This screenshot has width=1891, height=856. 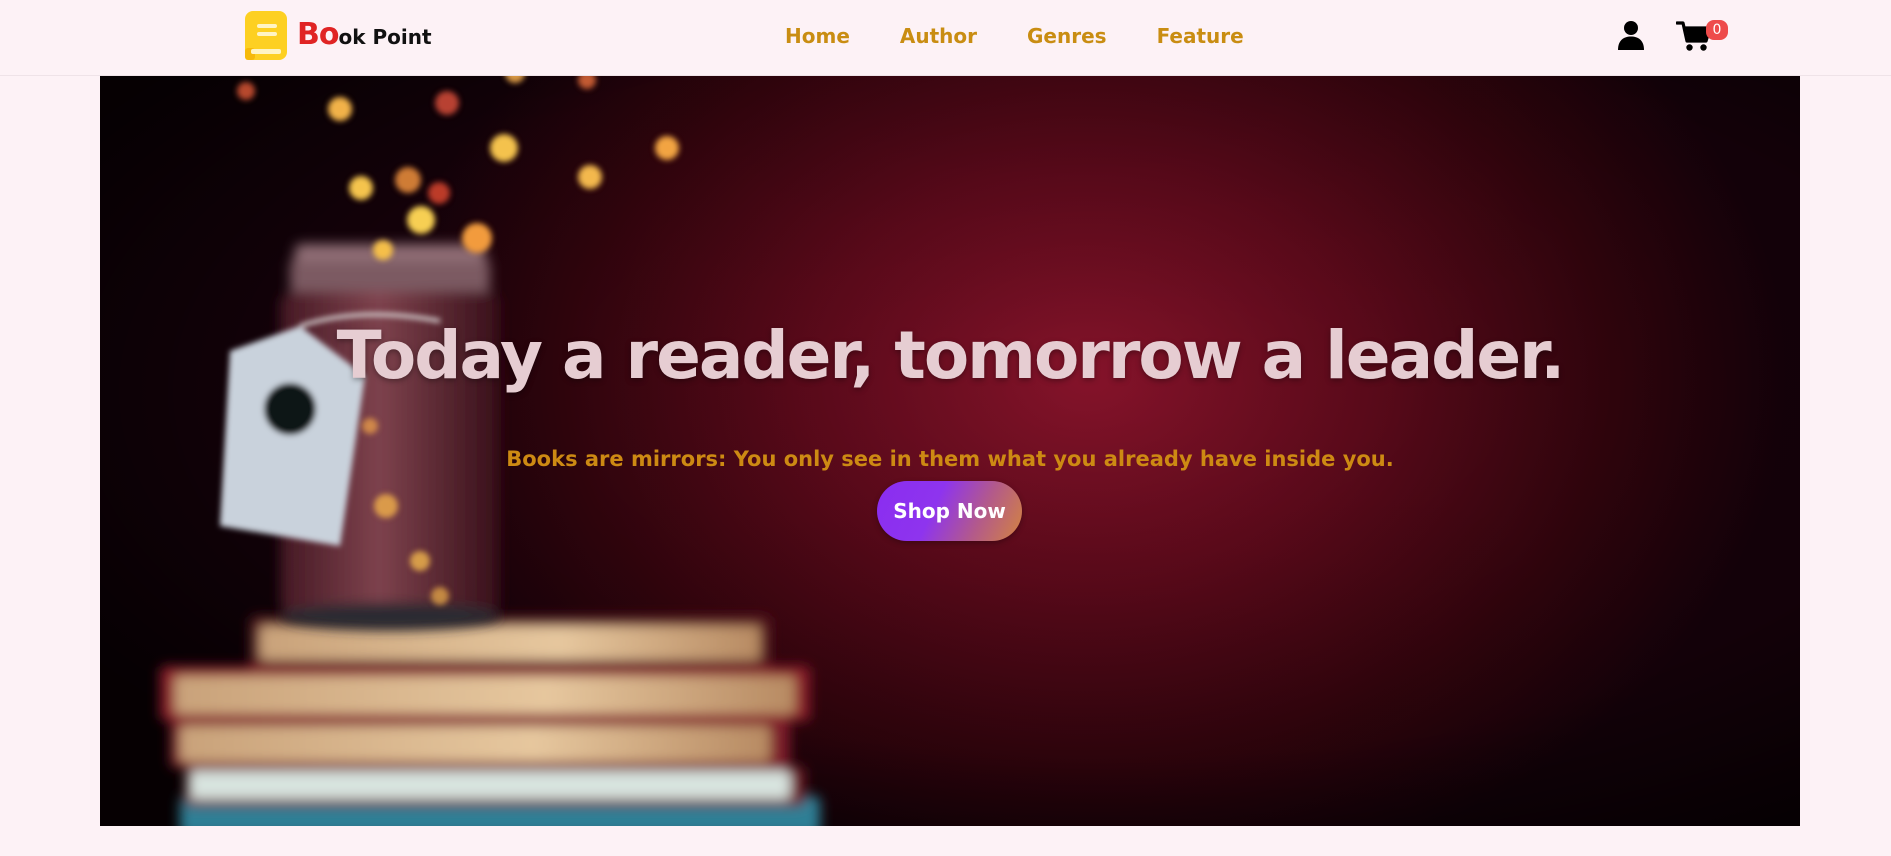 I want to click on nav-home: Home, so click(x=817, y=36).